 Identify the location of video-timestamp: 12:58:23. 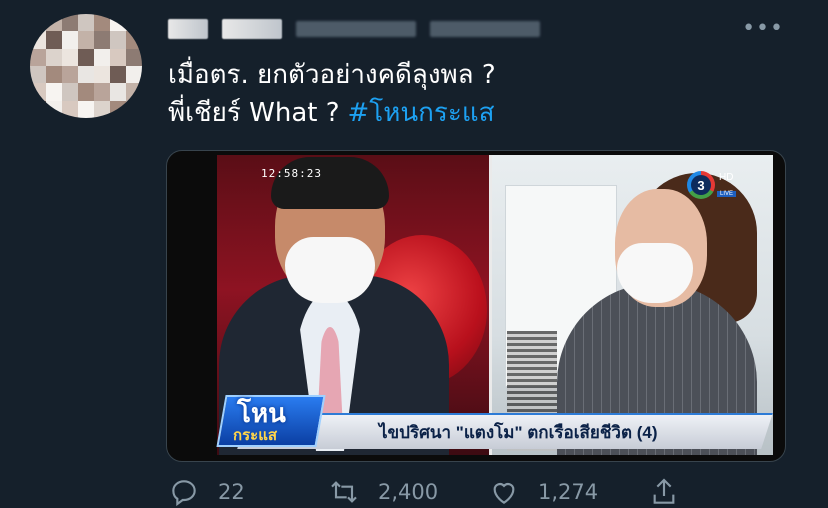
(291, 173).